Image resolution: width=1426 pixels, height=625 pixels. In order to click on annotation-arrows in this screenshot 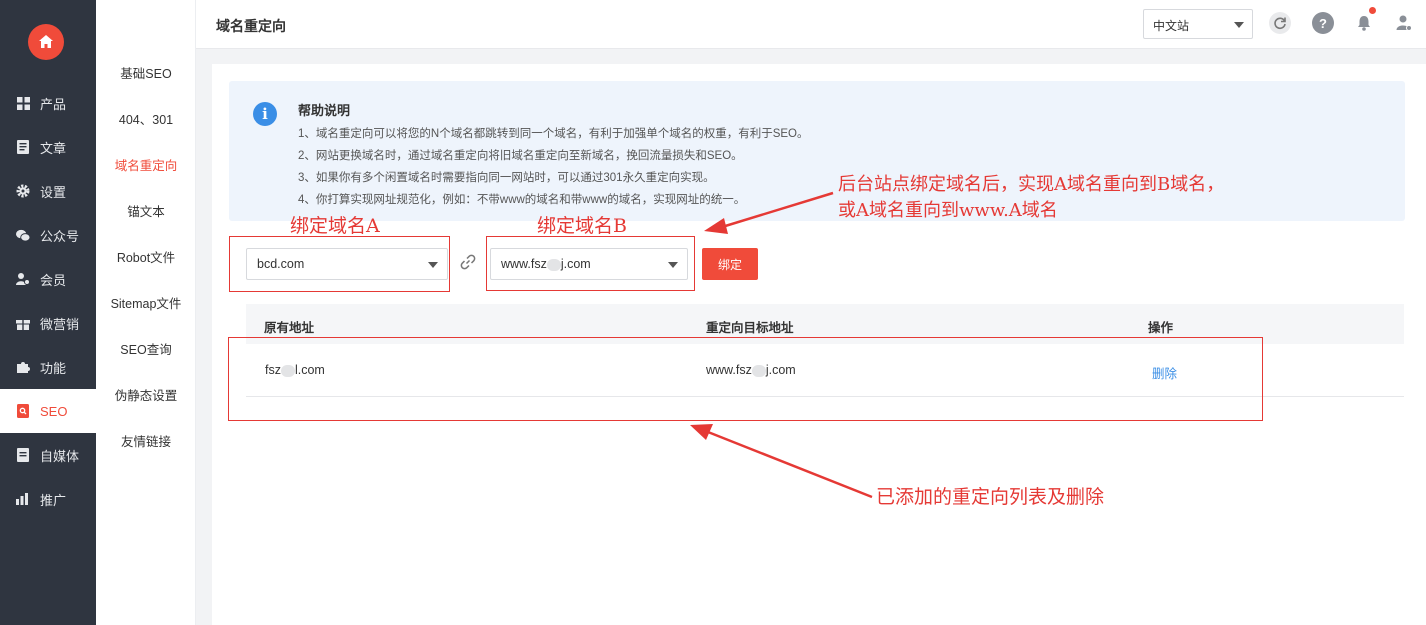, I will do `click(781, 345)`.